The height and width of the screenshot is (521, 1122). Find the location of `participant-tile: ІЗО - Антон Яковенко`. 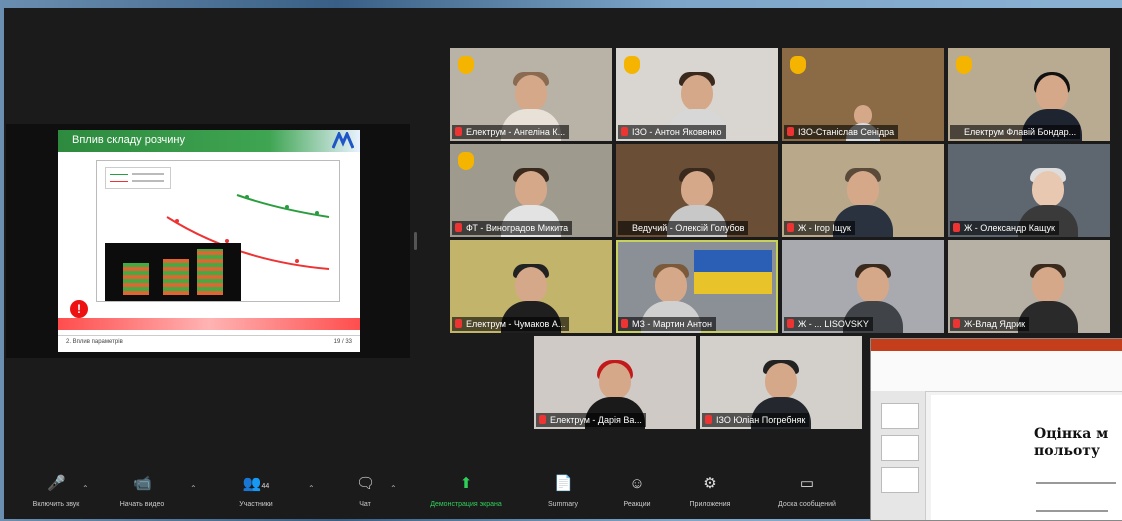

participant-tile: ІЗО - Антон Яковенко is located at coordinates (697, 94).